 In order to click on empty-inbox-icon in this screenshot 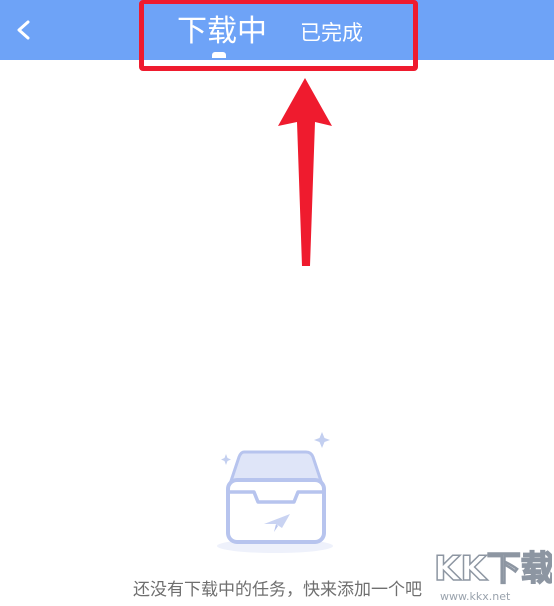, I will do `click(275, 492)`.